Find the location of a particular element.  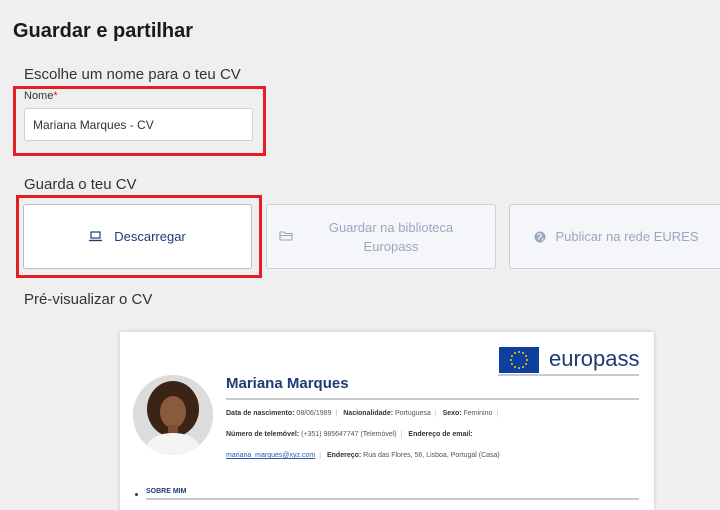

brand-divider is located at coordinates (568, 375).